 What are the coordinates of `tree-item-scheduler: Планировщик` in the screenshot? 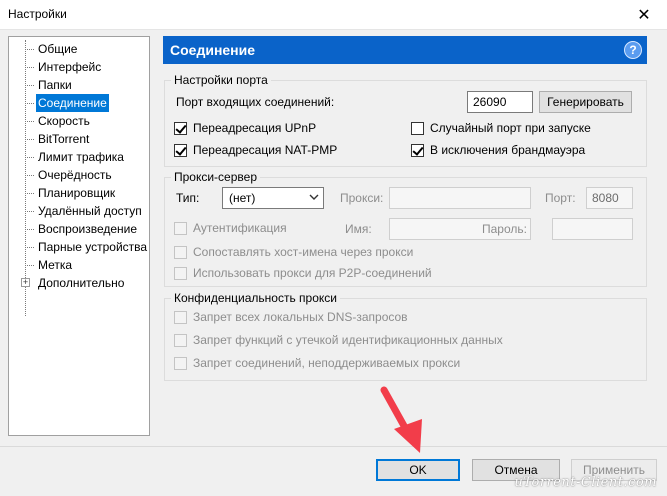 It's located at (79, 193).